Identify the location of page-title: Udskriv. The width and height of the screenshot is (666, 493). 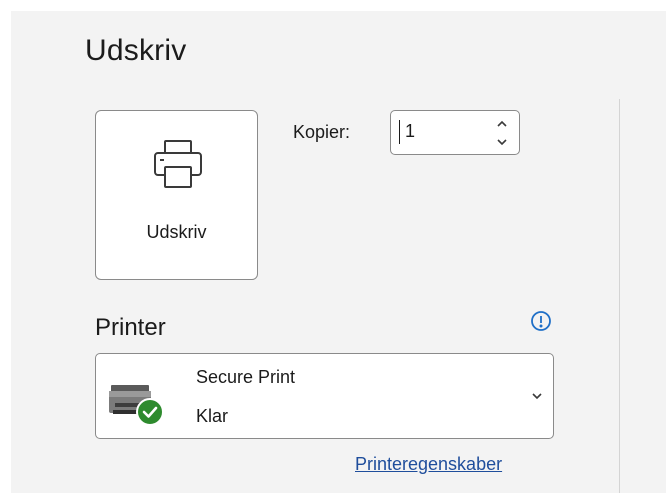
(136, 50).